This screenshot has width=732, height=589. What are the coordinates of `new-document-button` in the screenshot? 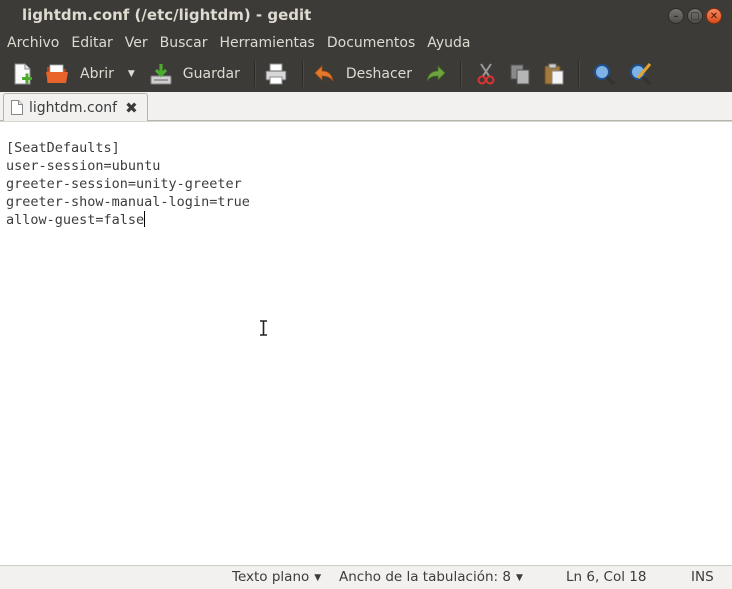 It's located at (22, 74).